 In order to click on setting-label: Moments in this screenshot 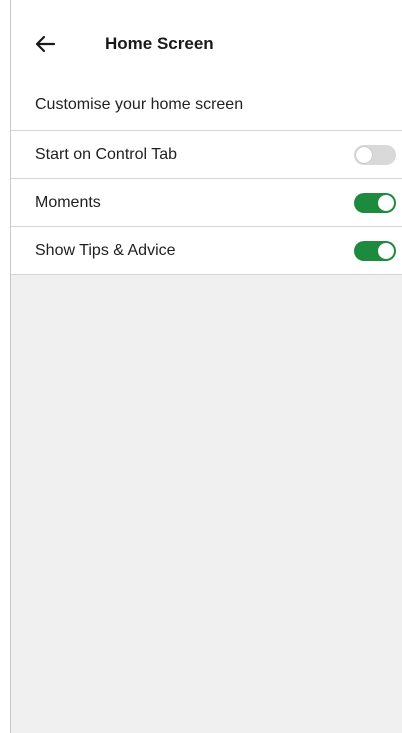, I will do `click(68, 202)`.